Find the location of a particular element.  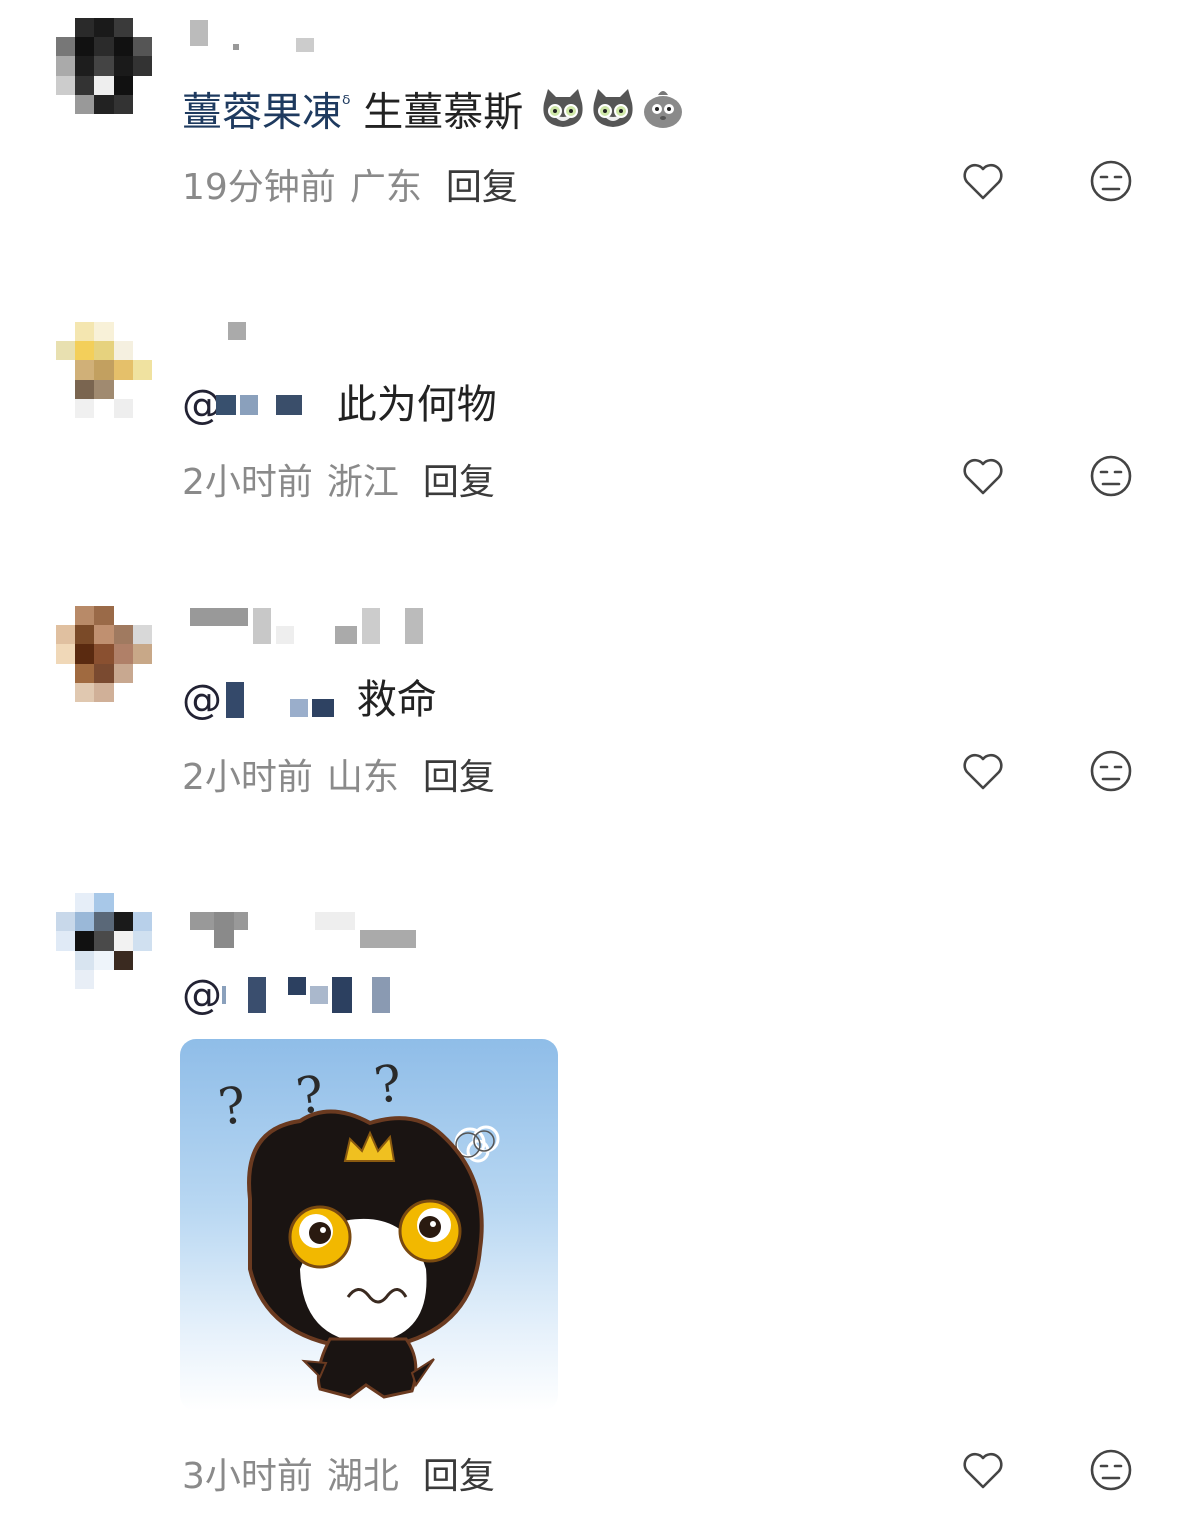

ip-region: 山东 is located at coordinates (362, 777).